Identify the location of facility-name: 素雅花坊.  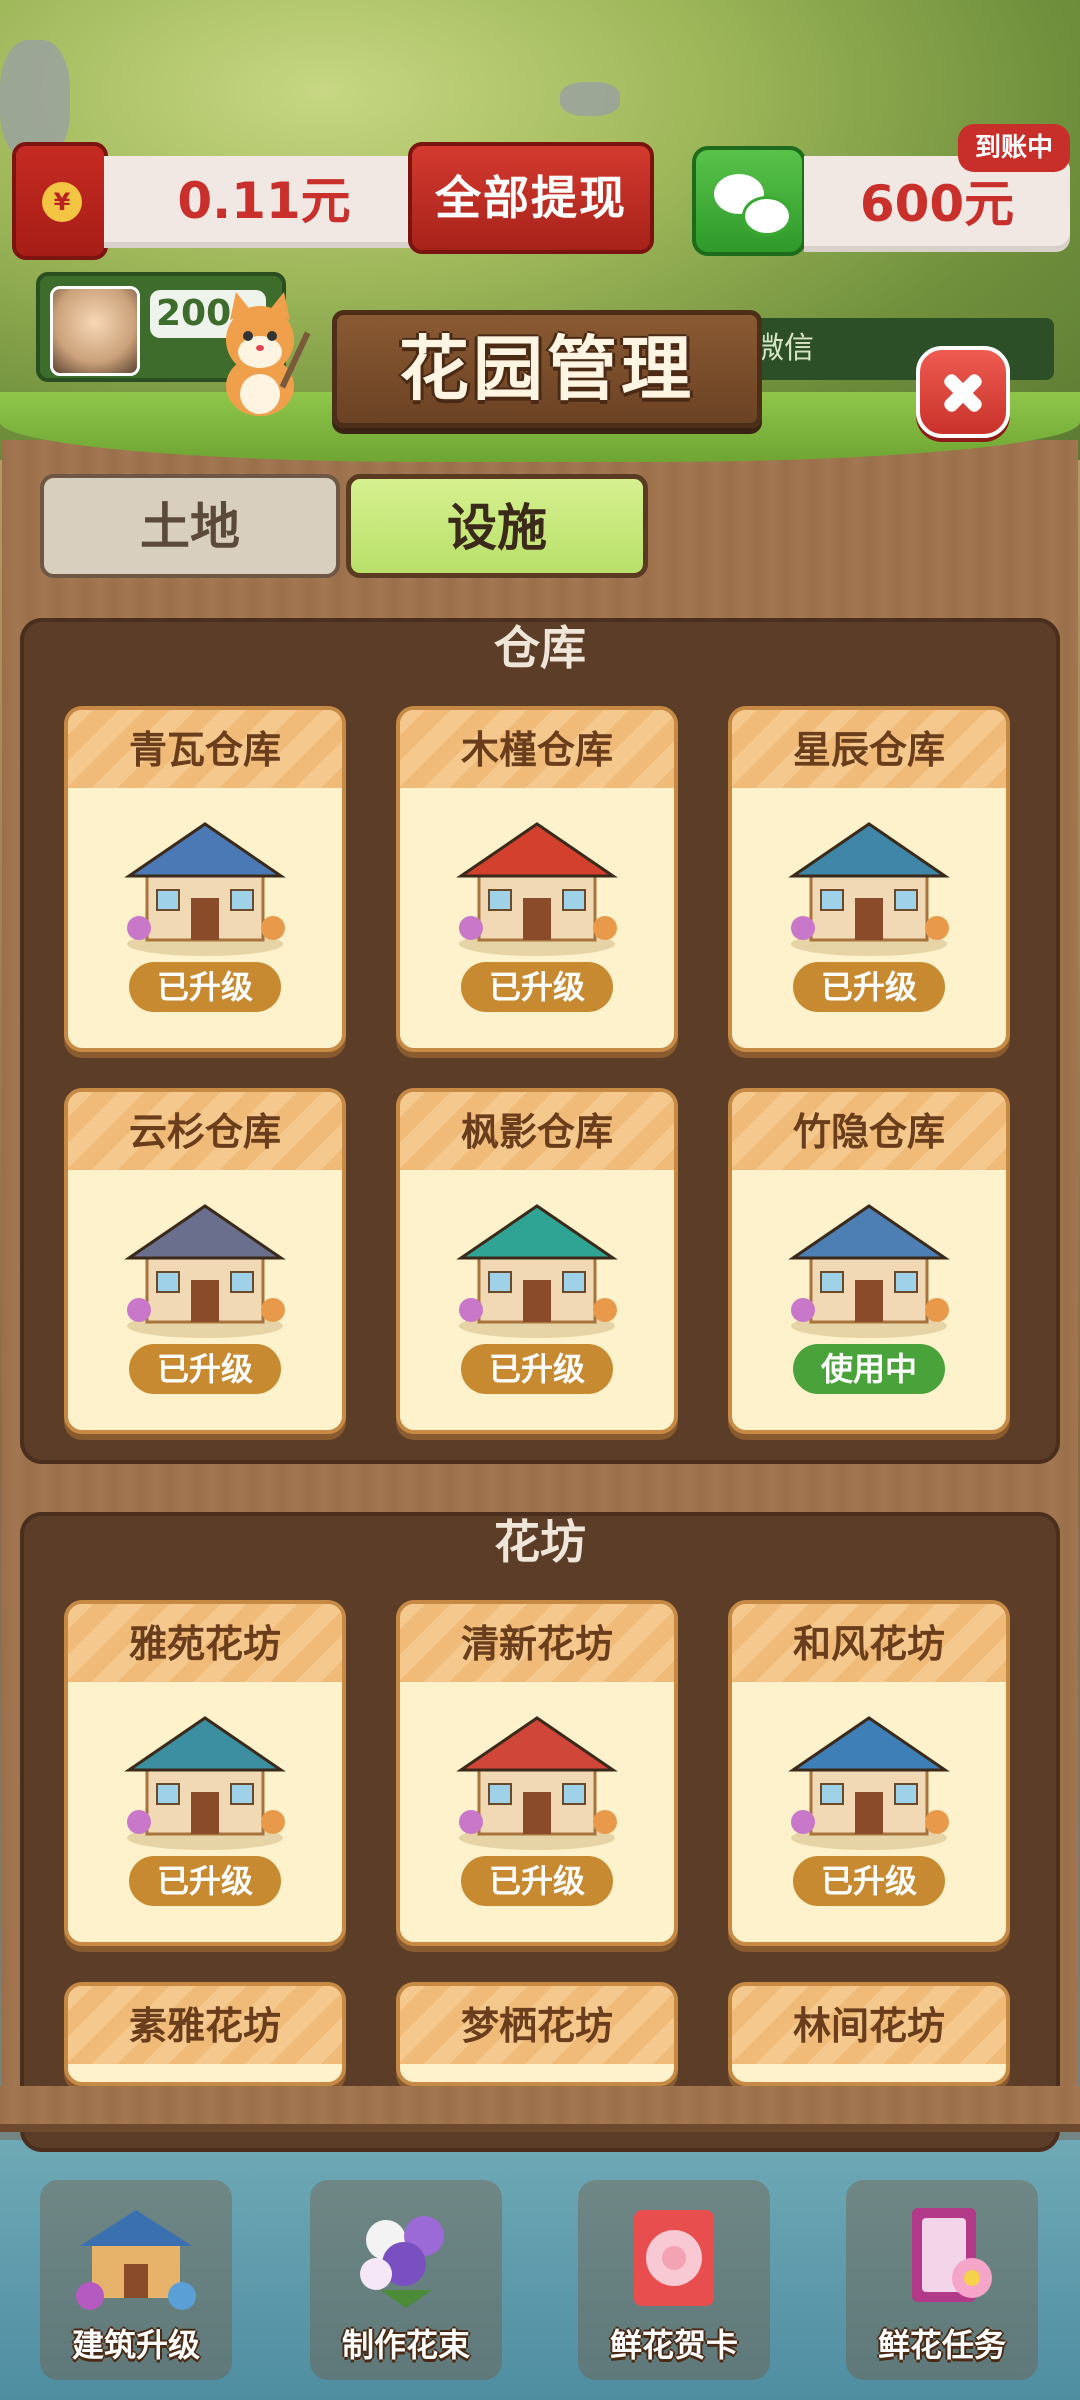
(205, 2025).